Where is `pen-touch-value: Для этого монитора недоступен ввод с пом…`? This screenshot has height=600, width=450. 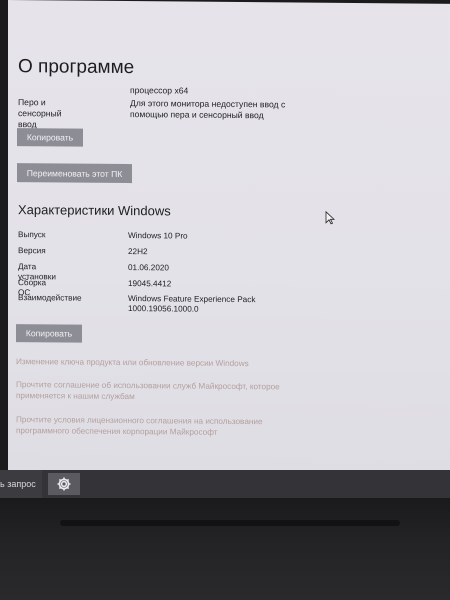 pen-touch-value: Для этого монитора недоступен ввод с пом… is located at coordinates (208, 109).